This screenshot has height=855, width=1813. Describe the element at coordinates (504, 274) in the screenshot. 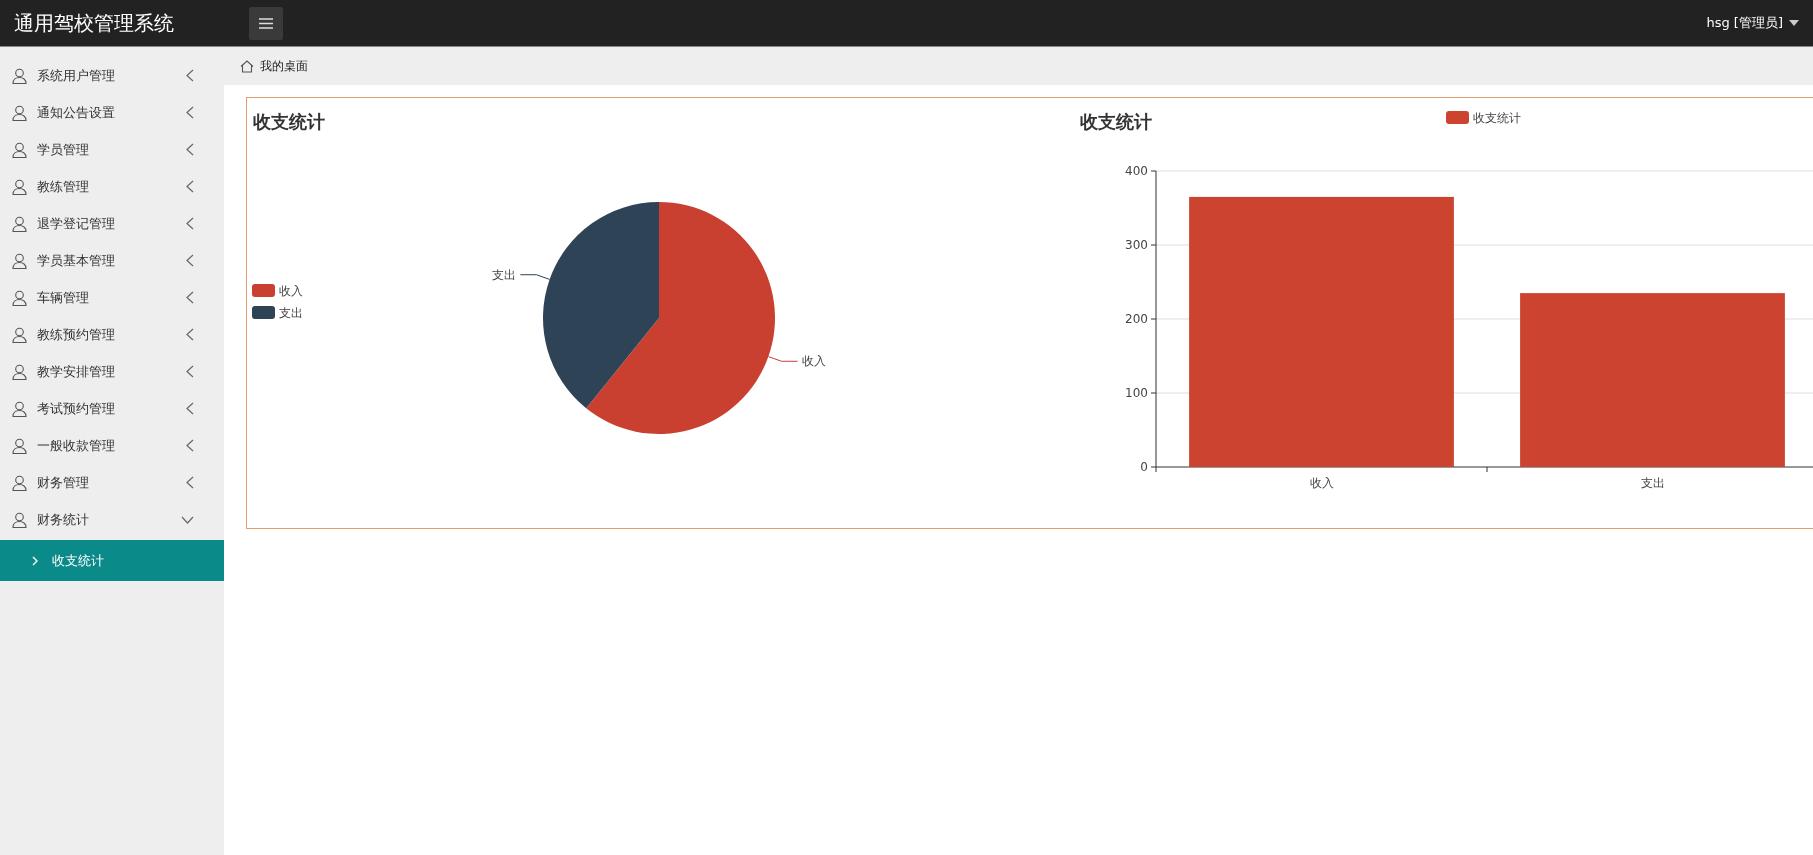

I see `slice-label: 支出` at that location.